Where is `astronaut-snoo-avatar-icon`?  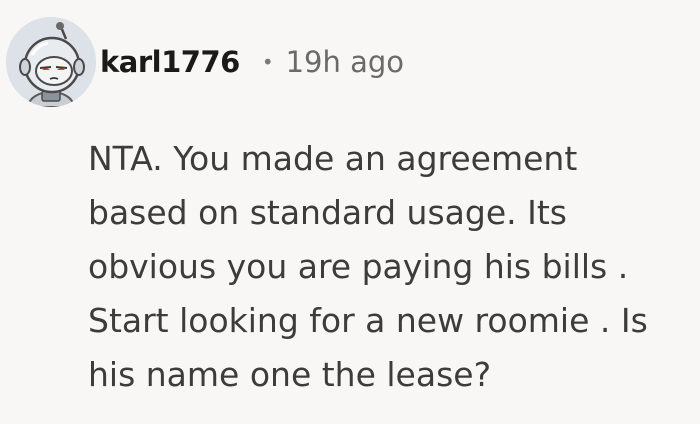 astronaut-snoo-avatar-icon is located at coordinates (51, 62).